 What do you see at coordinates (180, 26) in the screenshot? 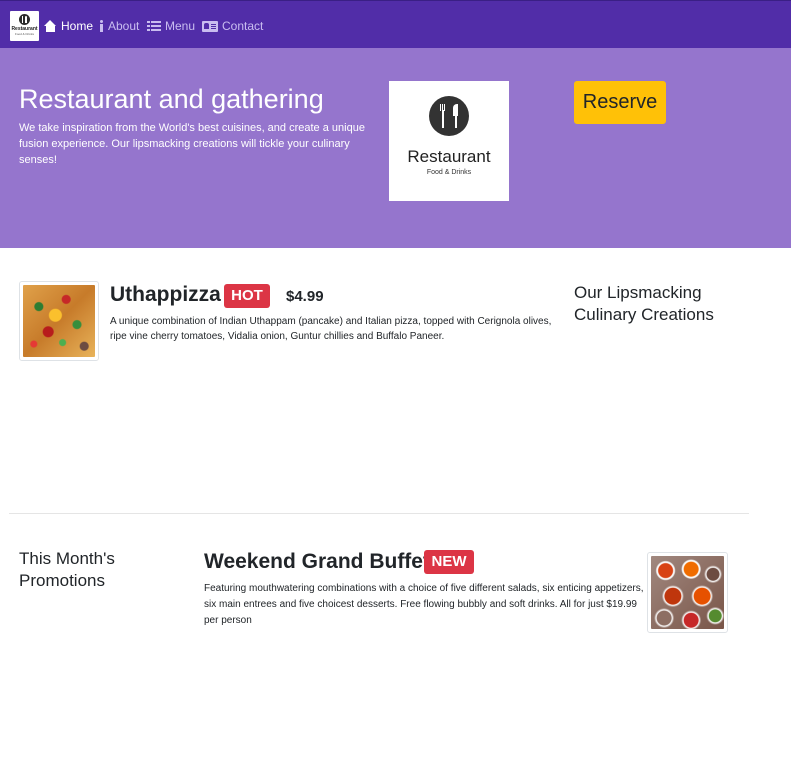
I see `nav-item-label: Menu` at bounding box center [180, 26].